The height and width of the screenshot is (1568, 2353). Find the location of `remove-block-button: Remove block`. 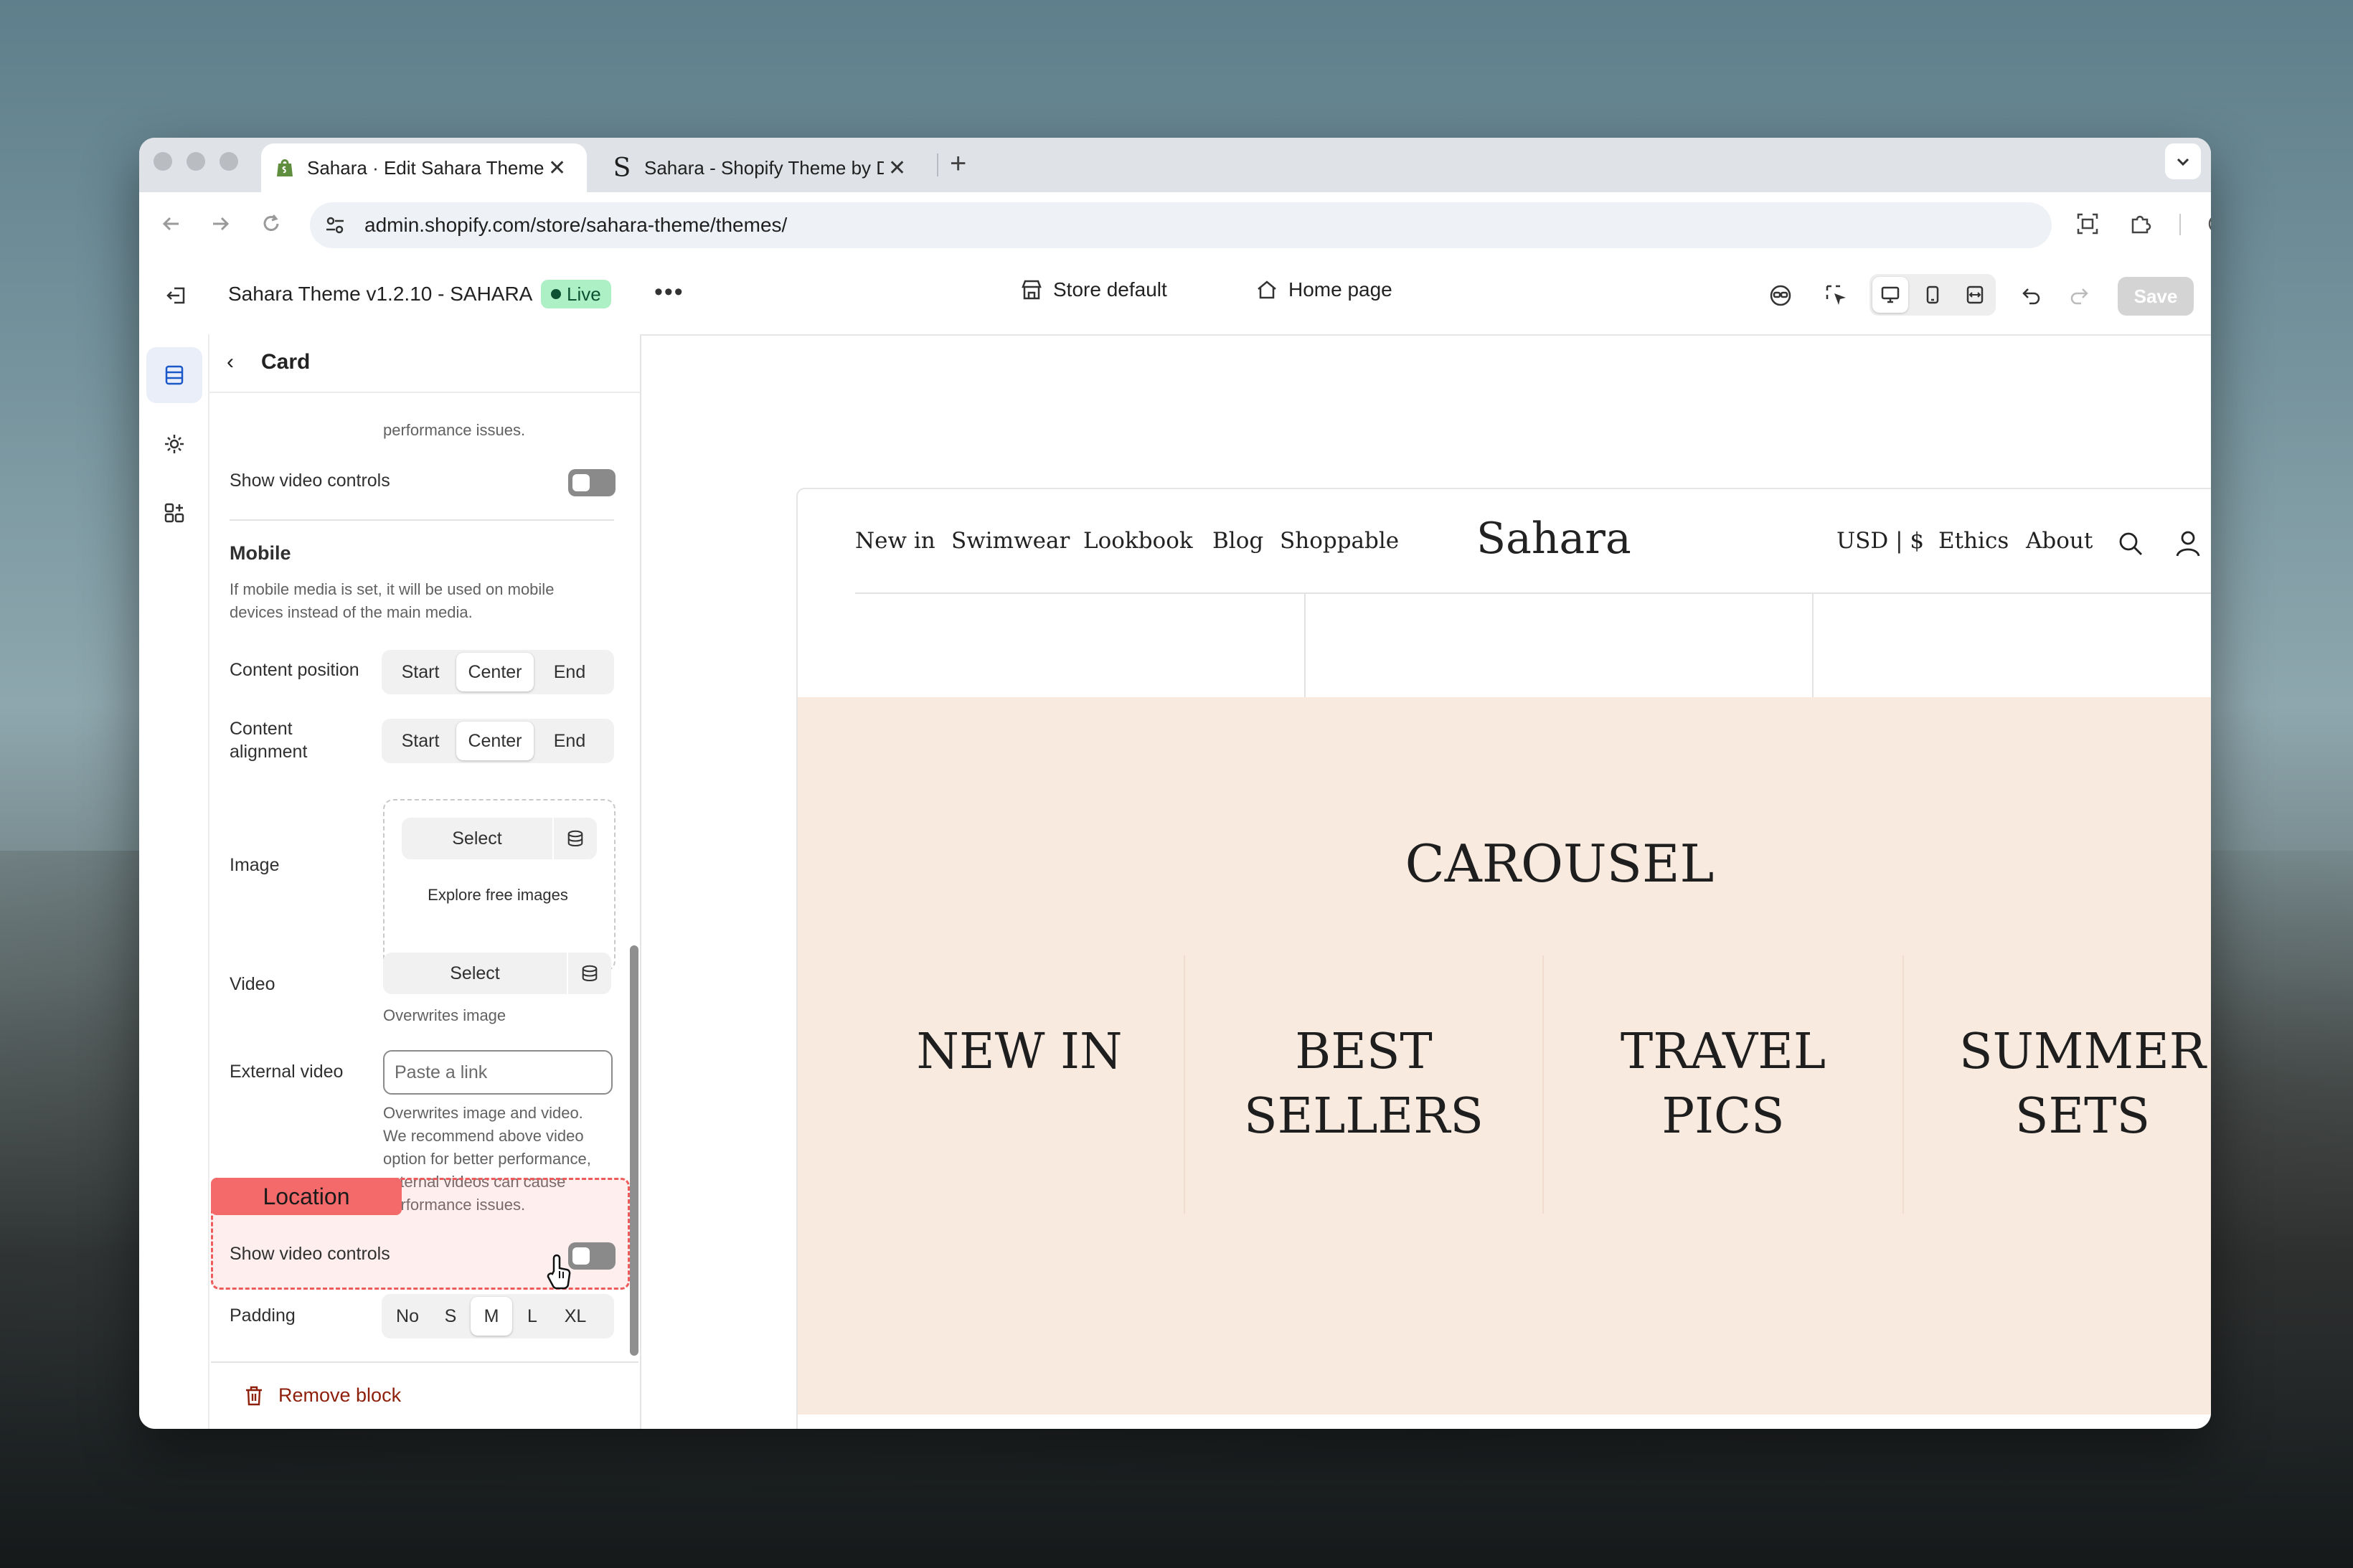

remove-block-button: Remove block is located at coordinates (323, 1395).